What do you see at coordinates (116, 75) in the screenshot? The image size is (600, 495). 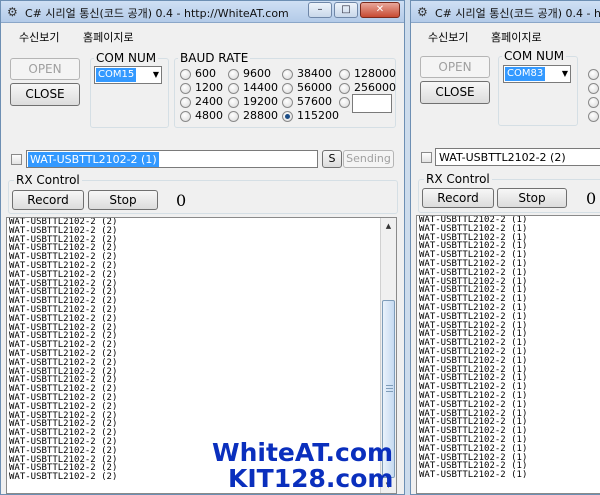 I see `com-port-value: COM15` at bounding box center [116, 75].